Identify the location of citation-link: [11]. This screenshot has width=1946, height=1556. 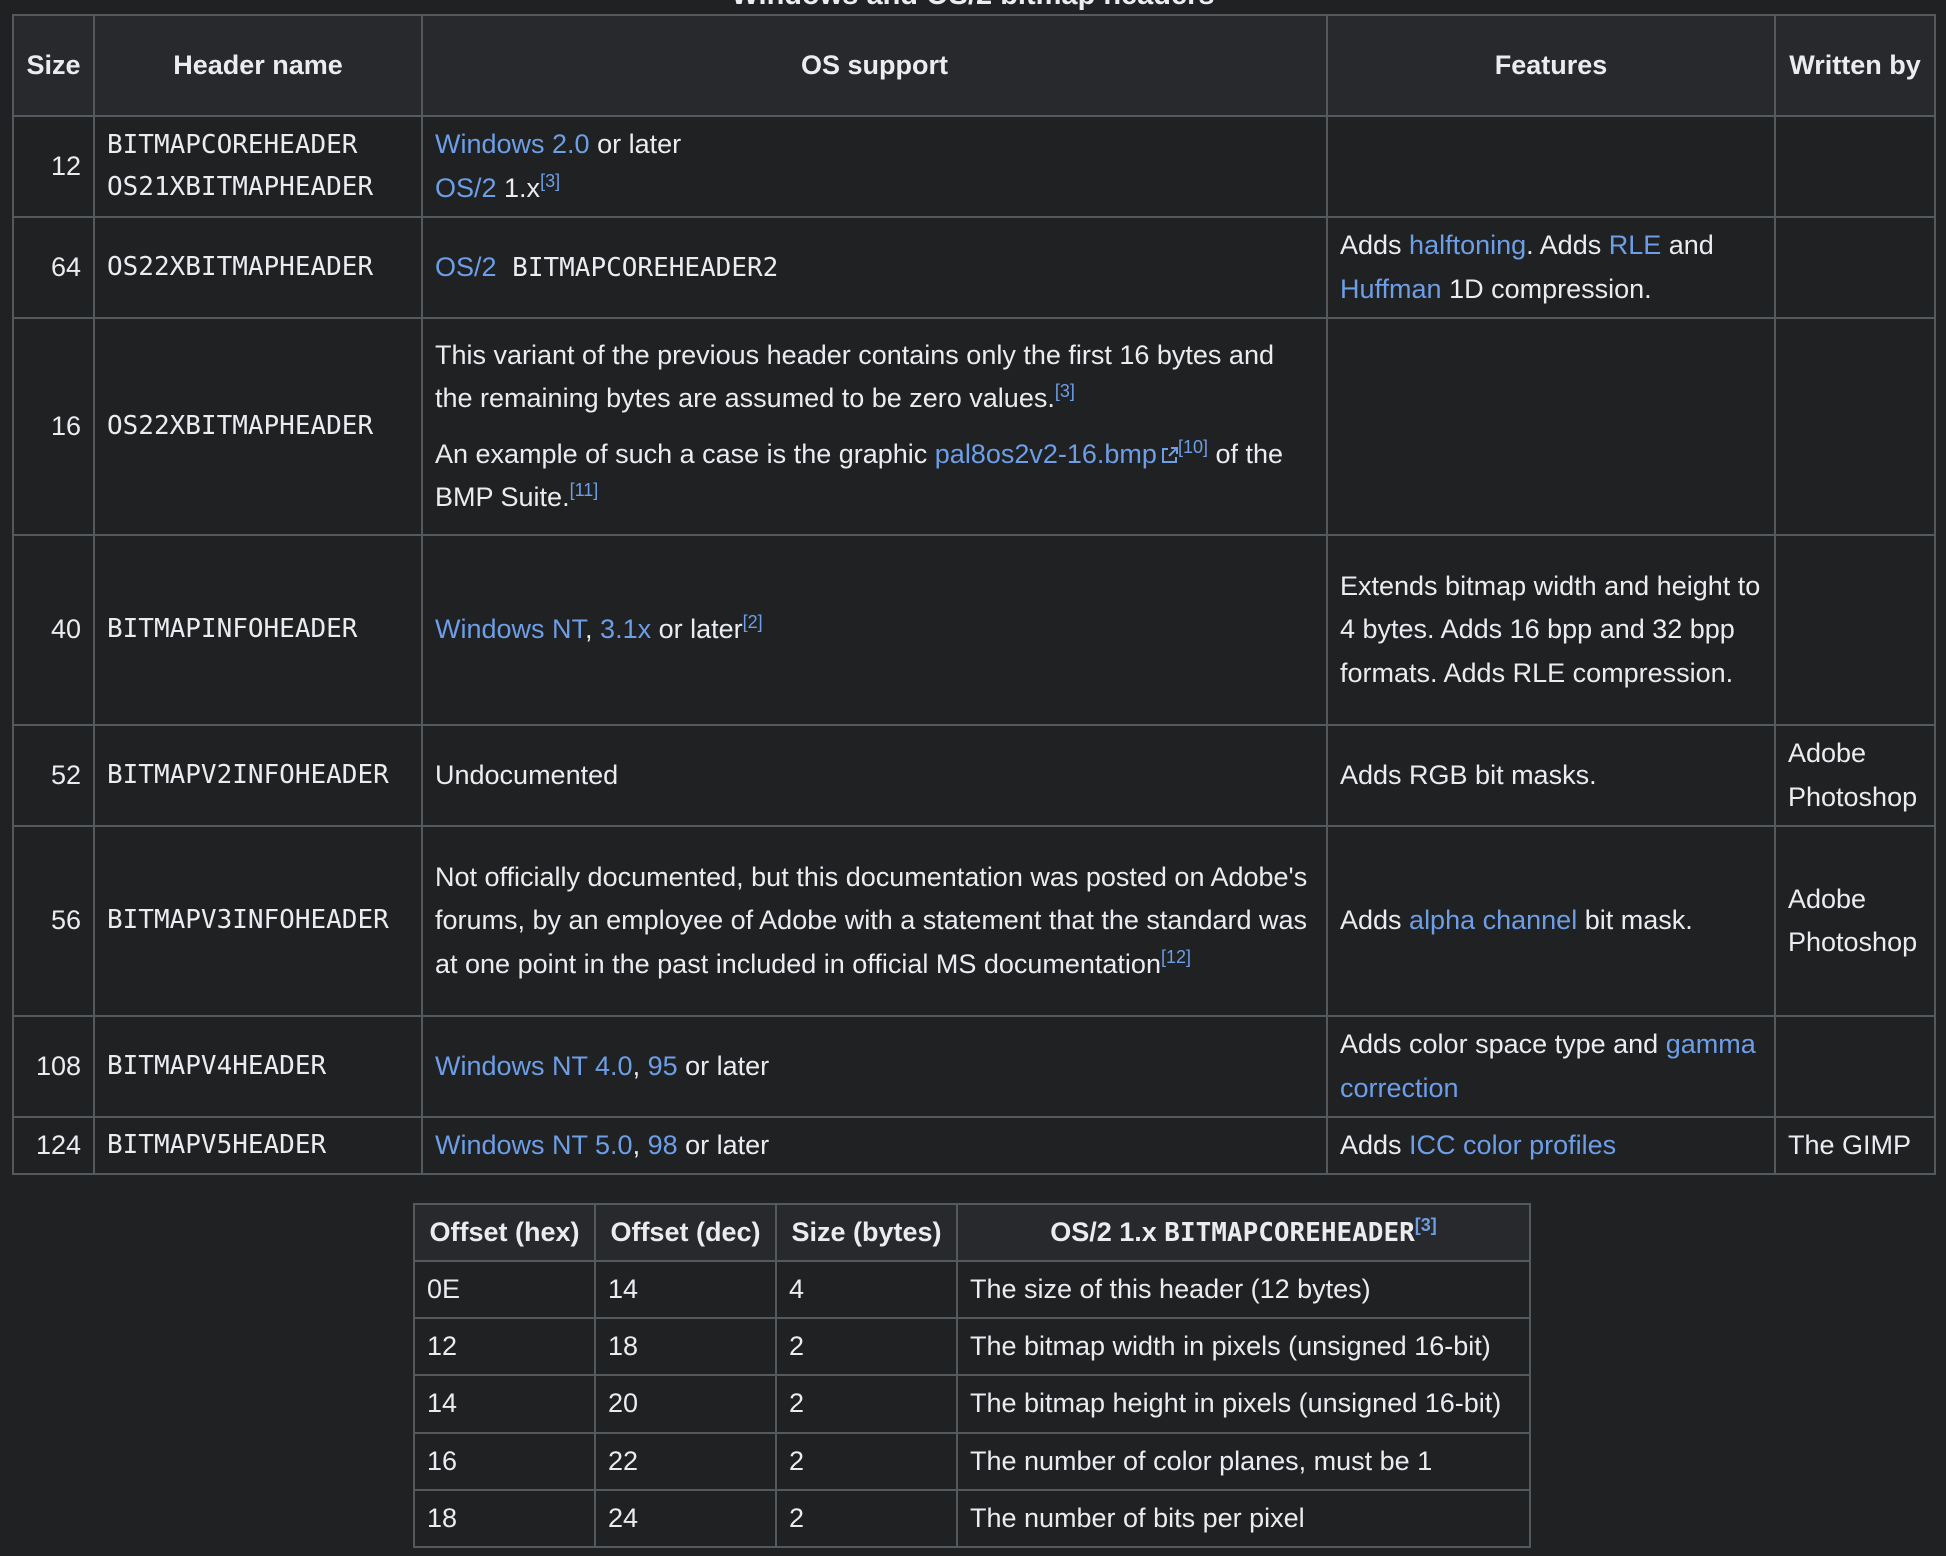
(584, 490).